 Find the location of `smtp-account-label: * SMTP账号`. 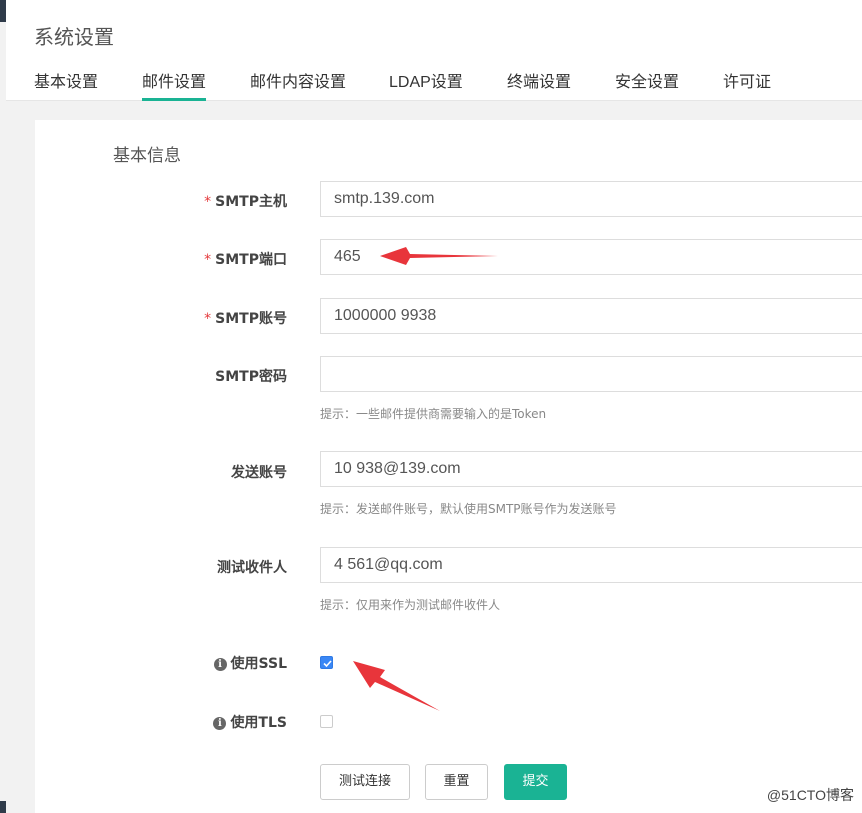

smtp-account-label: * SMTP账号 is located at coordinates (245, 319).